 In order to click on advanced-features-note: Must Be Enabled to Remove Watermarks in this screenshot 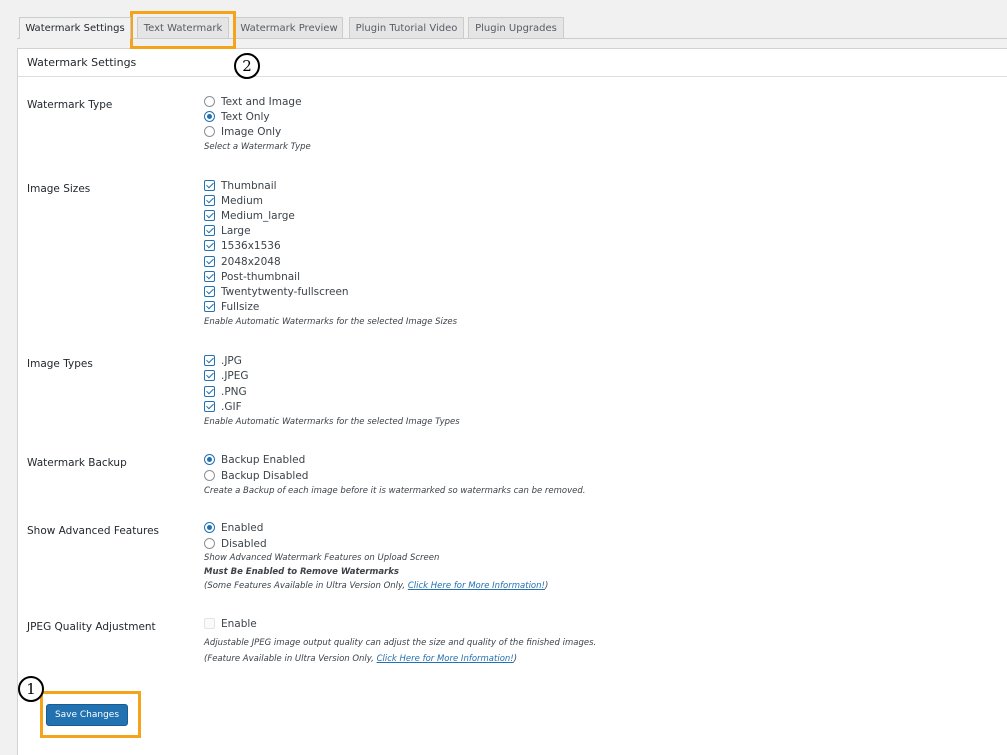, I will do `click(301, 572)`.